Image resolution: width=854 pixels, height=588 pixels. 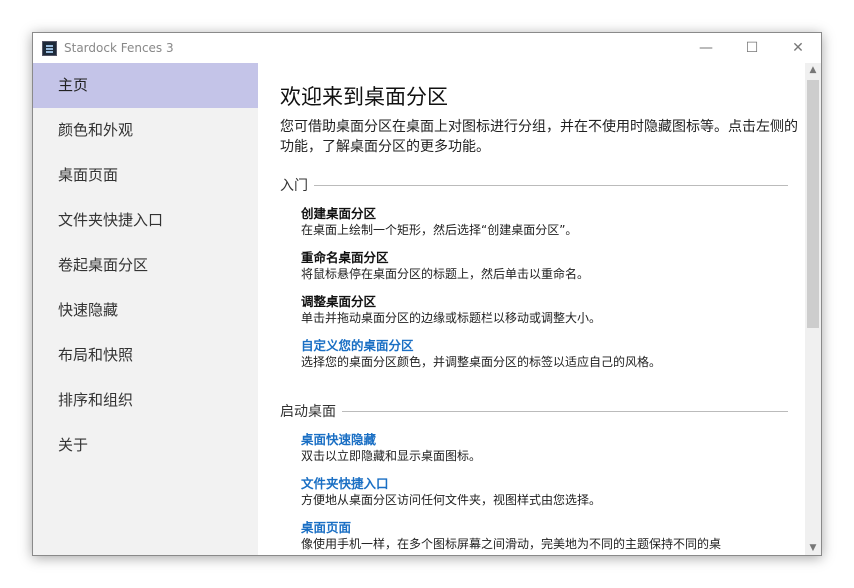 What do you see at coordinates (145, 85) in the screenshot?
I see `sidebar-item-home: 主页` at bounding box center [145, 85].